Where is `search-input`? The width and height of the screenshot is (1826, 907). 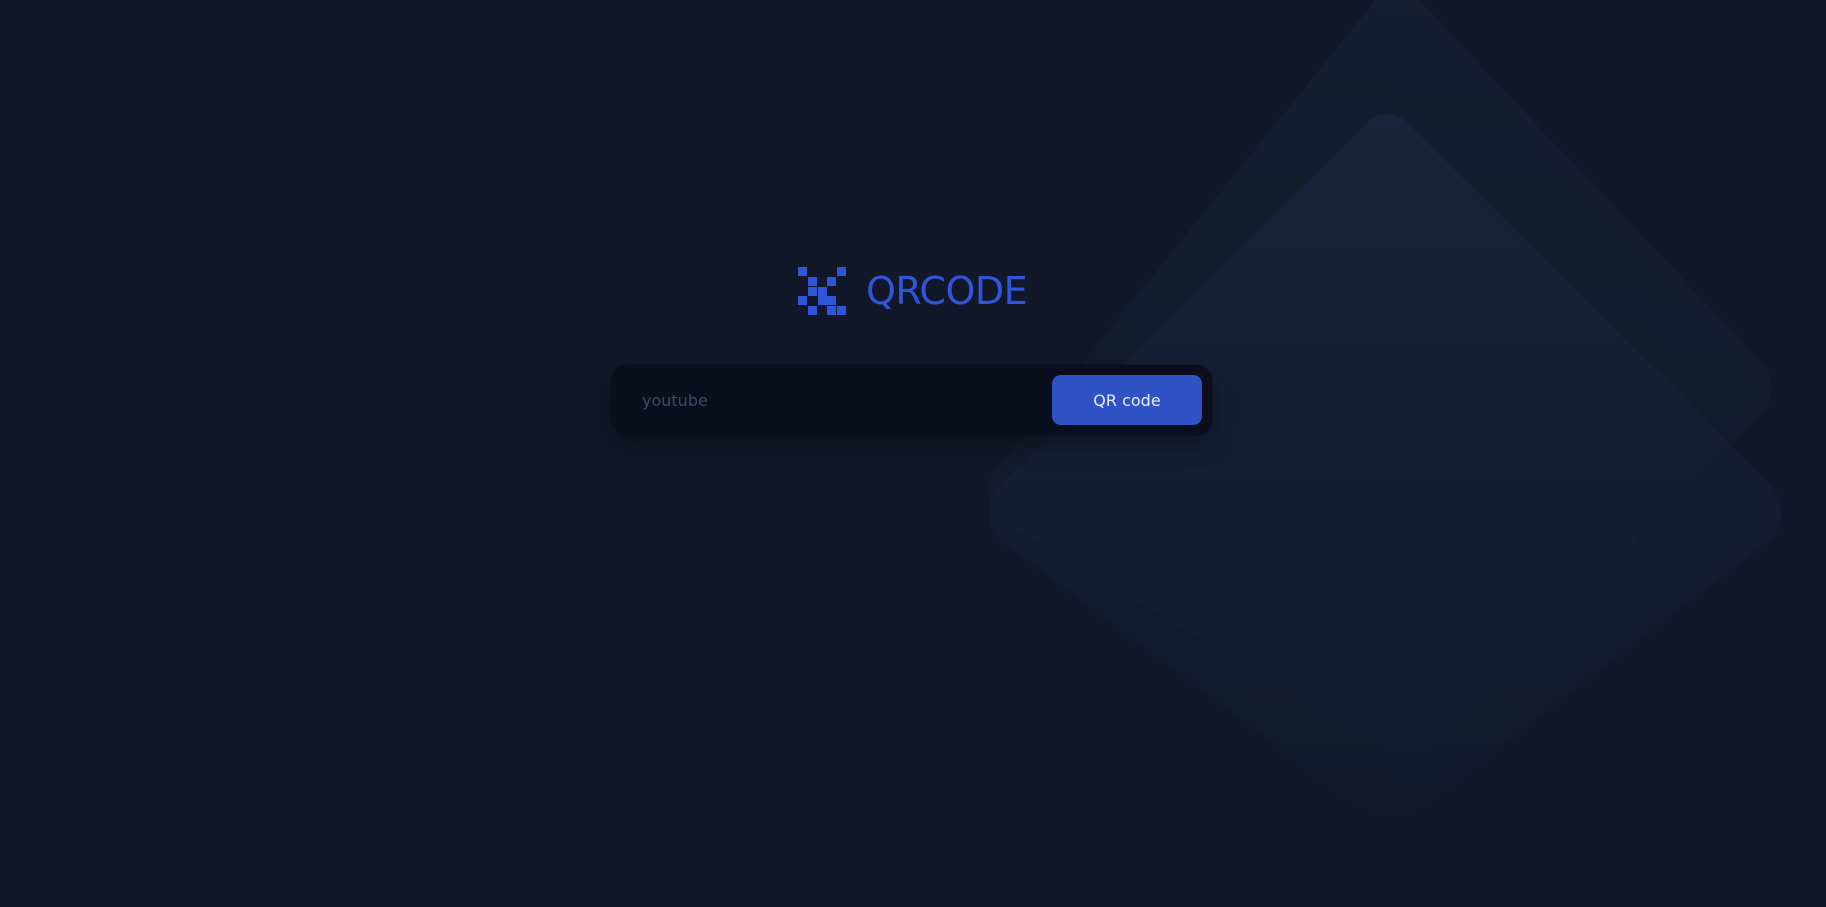
search-input is located at coordinates (832, 400).